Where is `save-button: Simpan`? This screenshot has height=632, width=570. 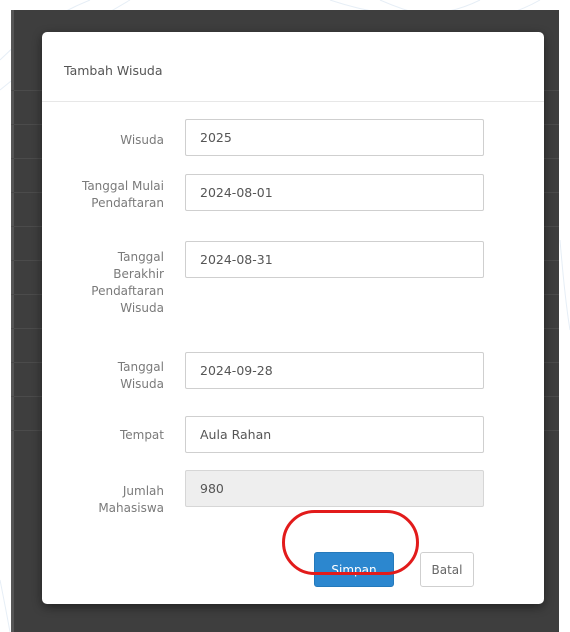
save-button: Simpan is located at coordinates (354, 569).